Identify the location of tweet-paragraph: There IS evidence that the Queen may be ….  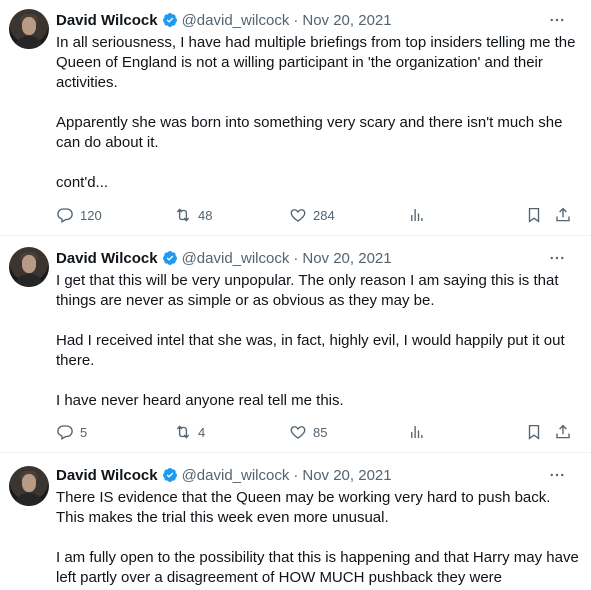
(303, 507).